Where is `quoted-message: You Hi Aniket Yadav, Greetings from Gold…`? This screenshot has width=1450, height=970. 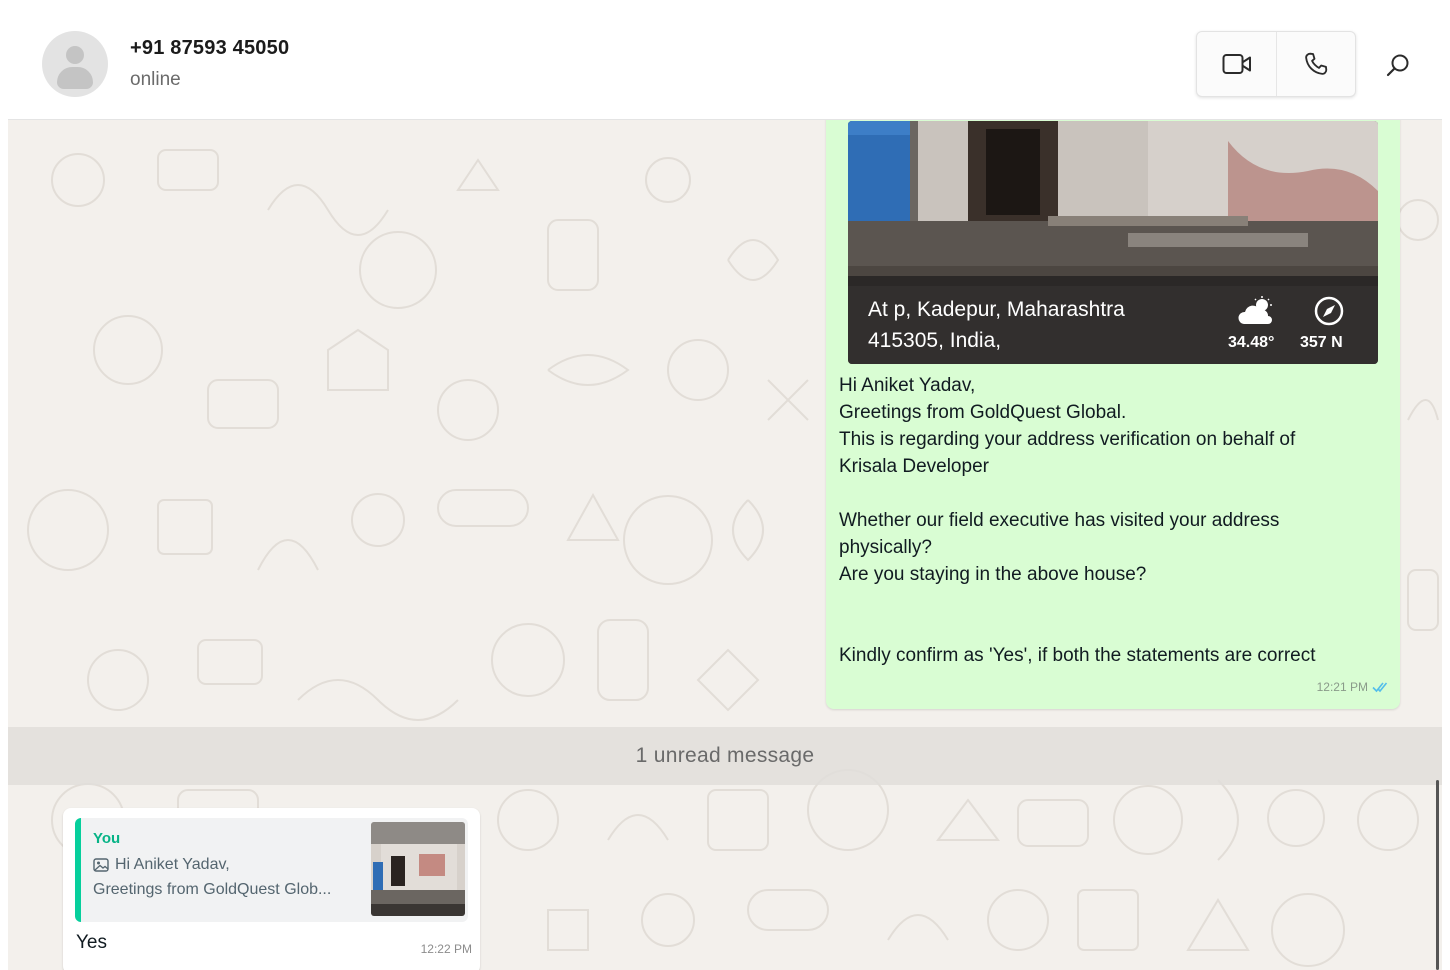 quoted-message: You Hi Aniket Yadav, Greetings from Gold… is located at coordinates (271, 870).